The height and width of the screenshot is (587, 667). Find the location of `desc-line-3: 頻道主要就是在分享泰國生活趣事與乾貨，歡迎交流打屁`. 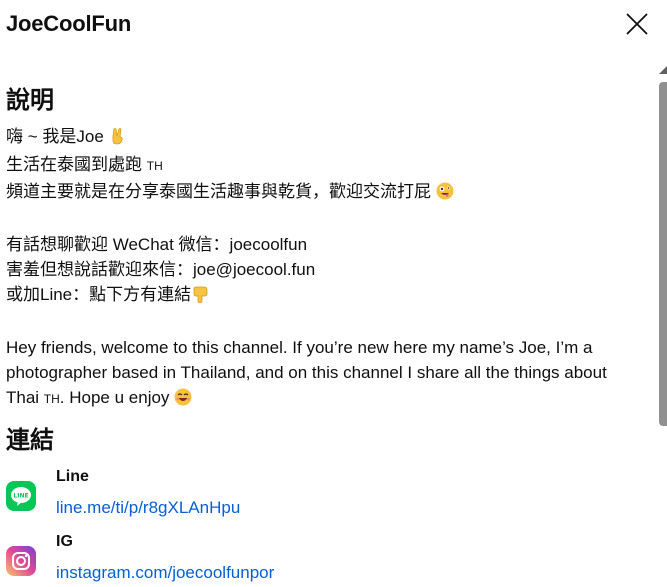

desc-line-3: 頻道主要就是在分享泰國生活趣事與乾貨，歡迎交流打屁 is located at coordinates (321, 193).